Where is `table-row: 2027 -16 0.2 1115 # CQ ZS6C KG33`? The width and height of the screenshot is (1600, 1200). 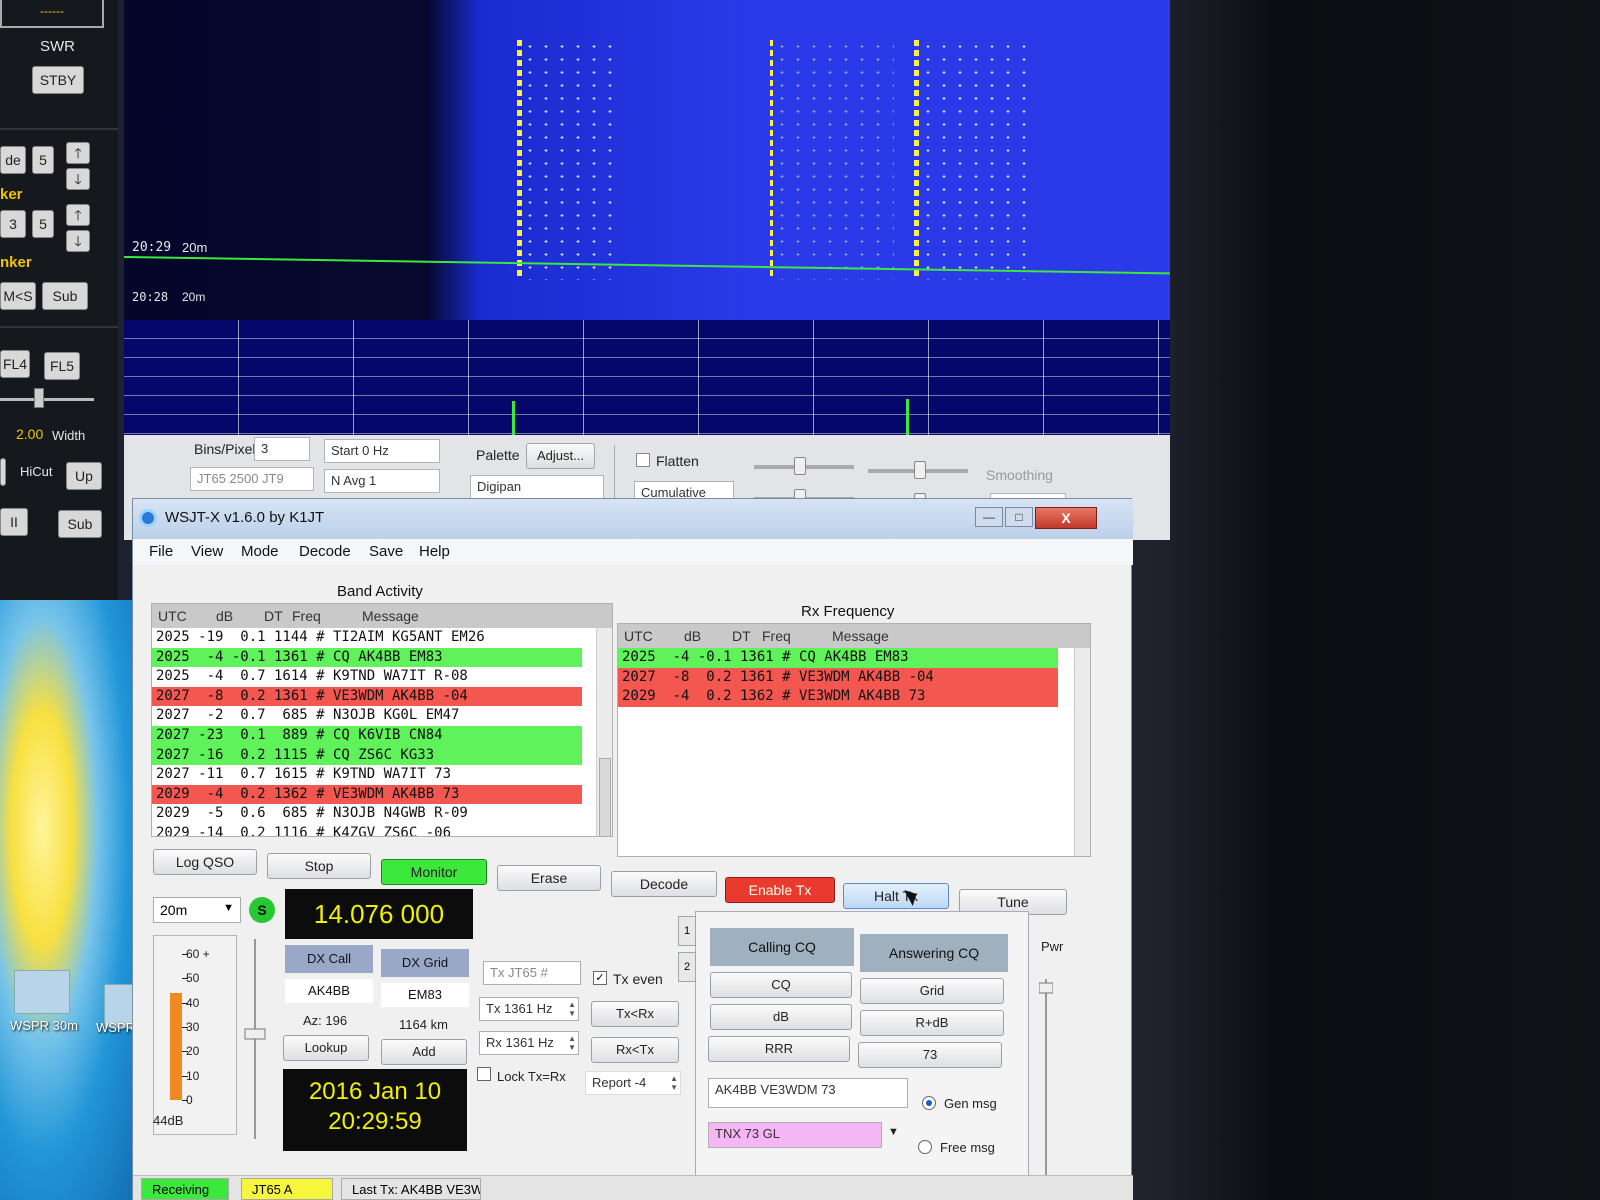
table-row: 2027 -16 0.2 1115 # CQ ZS6C KG33 is located at coordinates (367, 755).